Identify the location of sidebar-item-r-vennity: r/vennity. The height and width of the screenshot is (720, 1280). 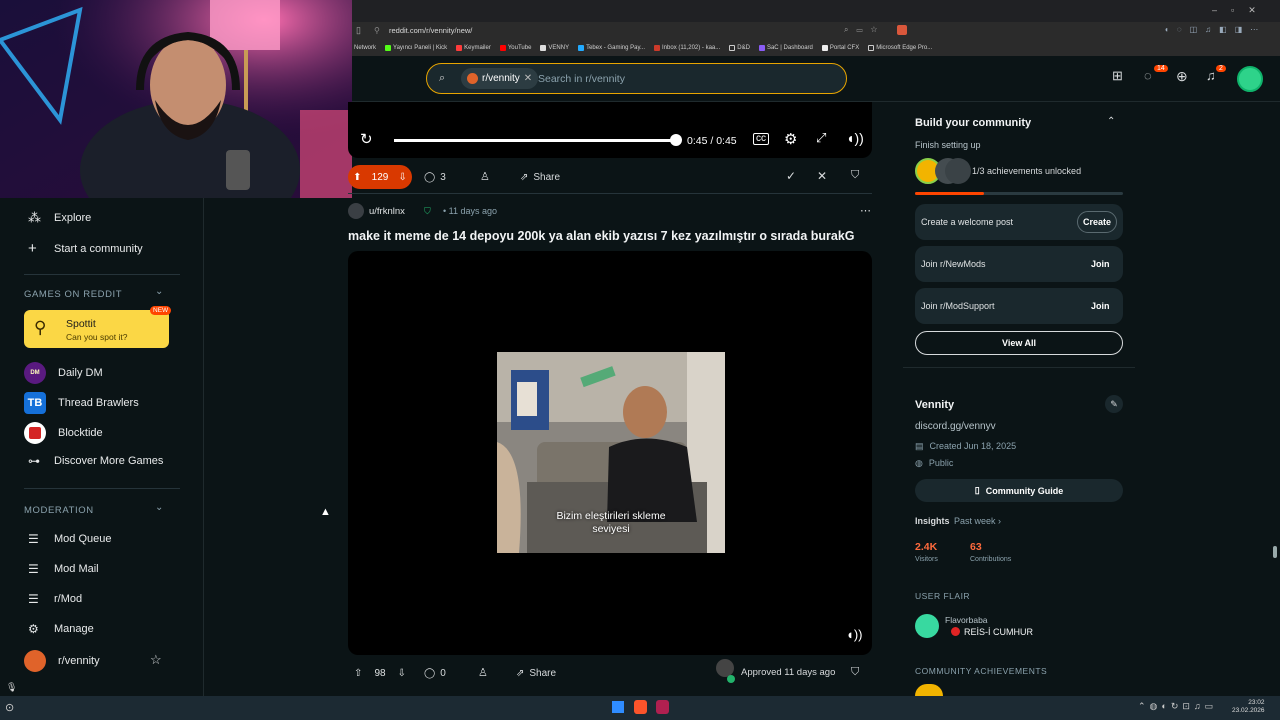
(62, 661).